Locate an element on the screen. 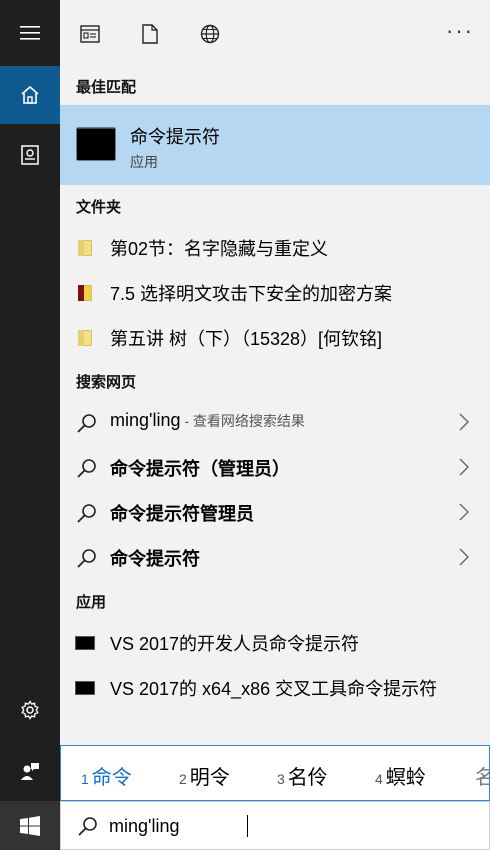 This screenshot has width=490, height=850. globe-icon is located at coordinates (210, 34).